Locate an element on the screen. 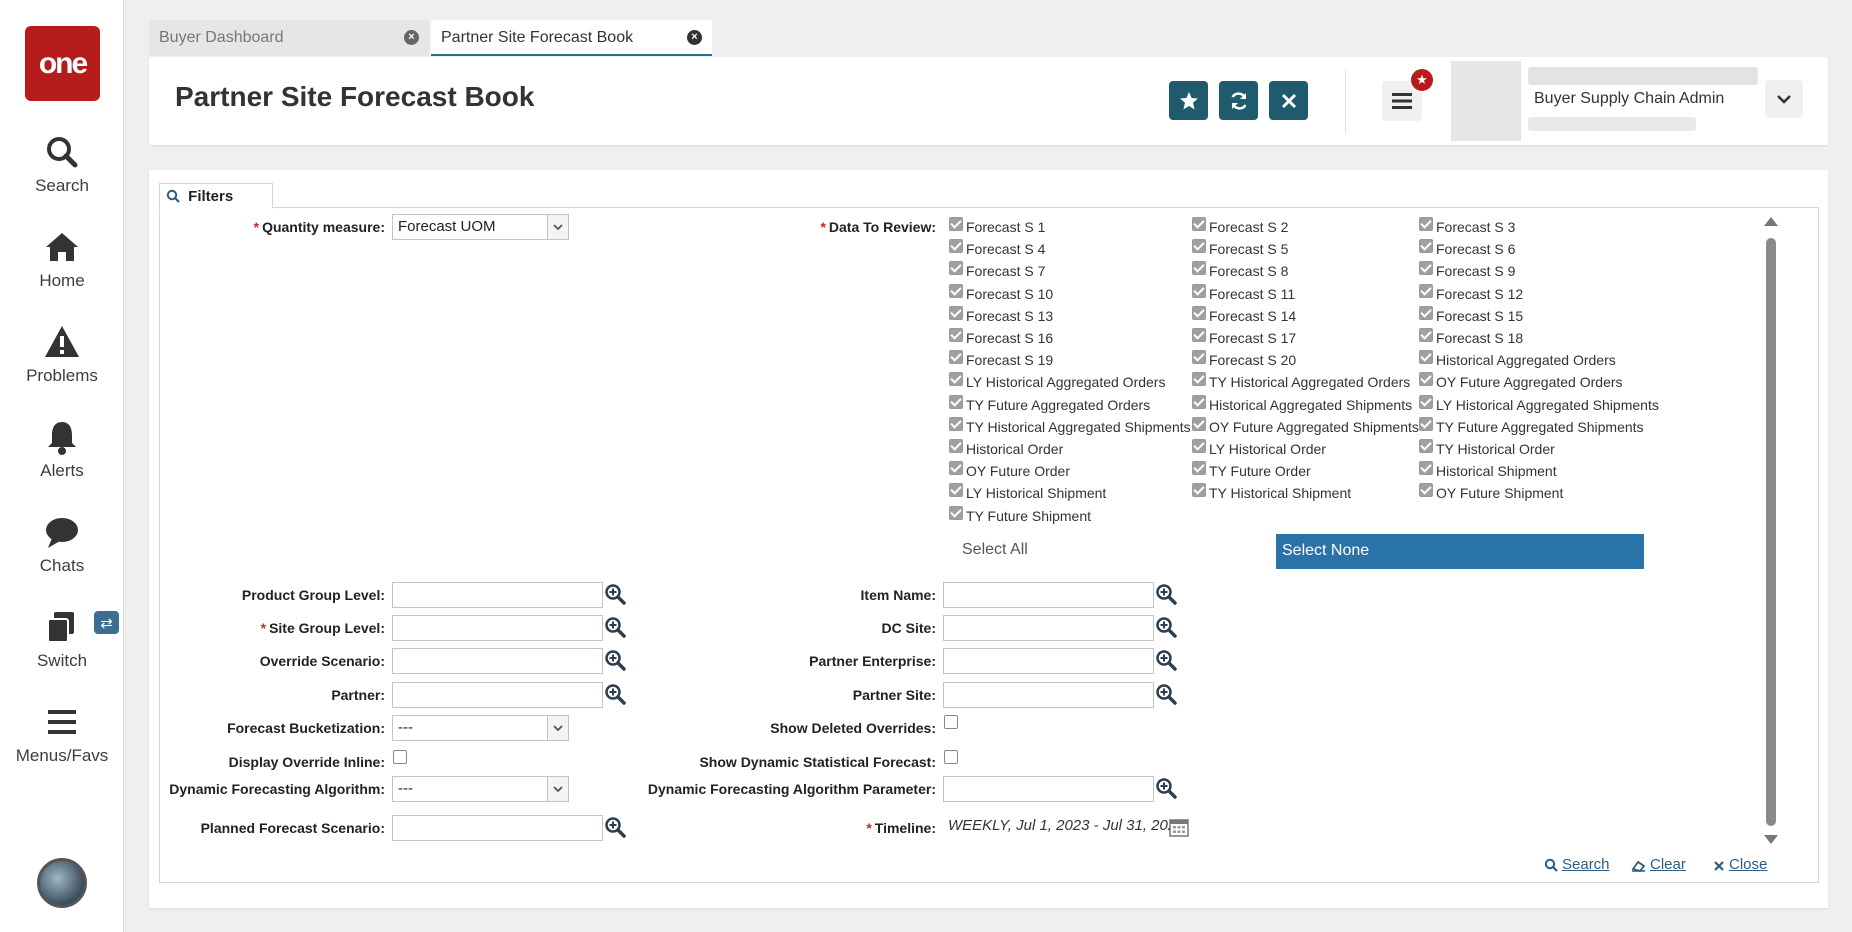  scrollbar-thumb is located at coordinates (1771, 532).